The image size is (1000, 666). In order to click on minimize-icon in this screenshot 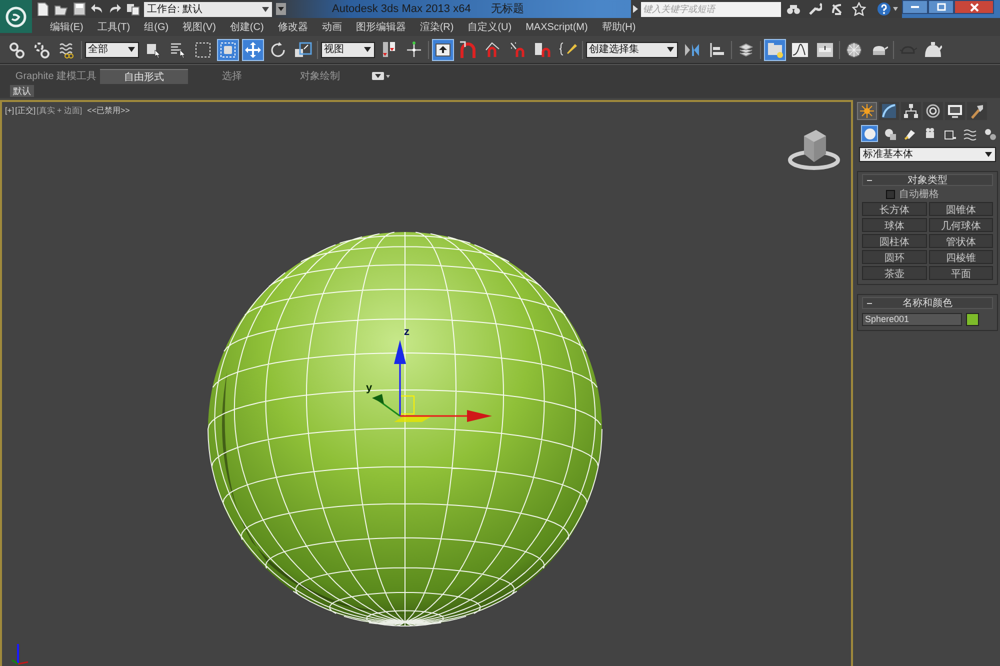, I will do `click(915, 7)`.